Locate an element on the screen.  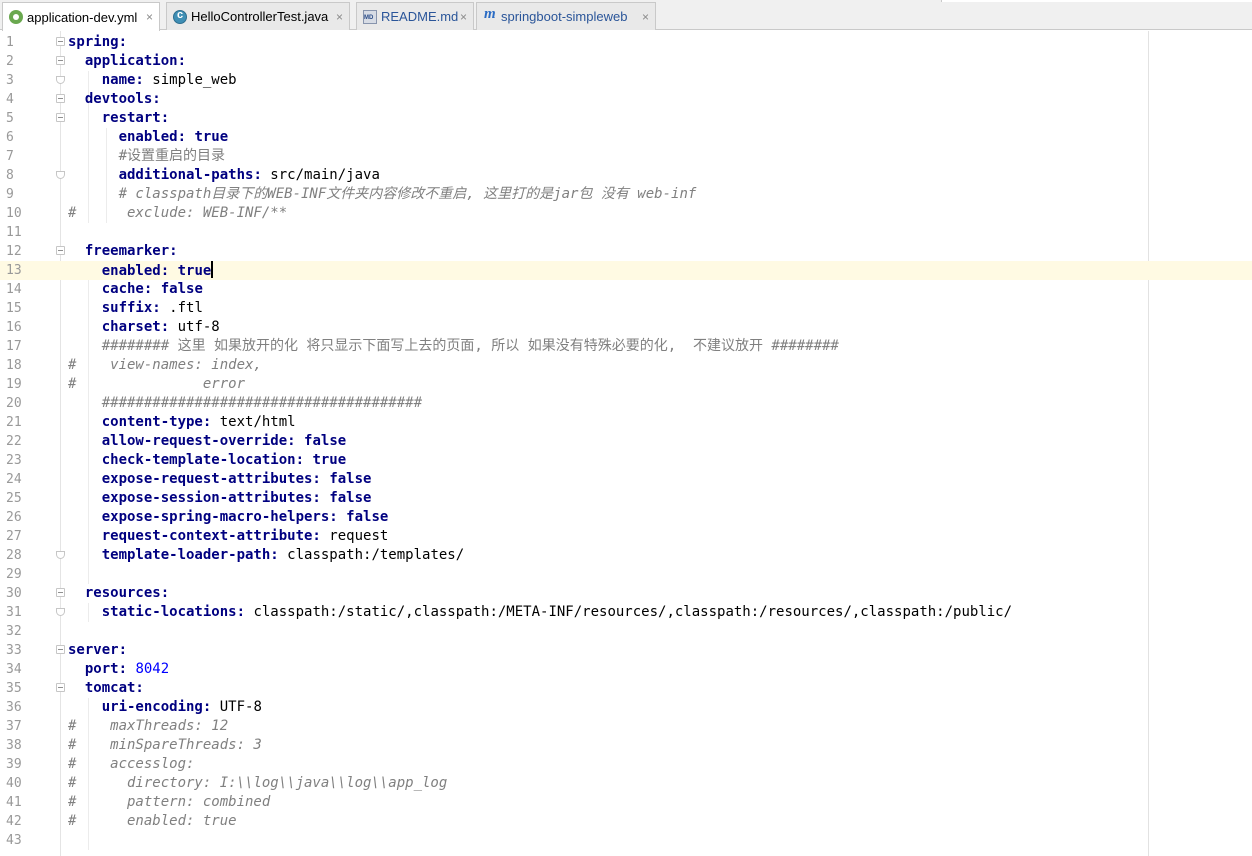
comment-token: # minSpareThreads: 3 is located at coordinates (165, 745).